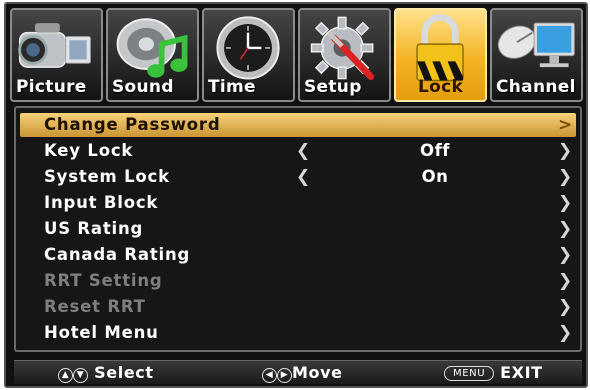 Image resolution: width=590 pixels, height=390 pixels. What do you see at coordinates (342, 48) in the screenshot?
I see `gear-wrench-icon` at bounding box center [342, 48].